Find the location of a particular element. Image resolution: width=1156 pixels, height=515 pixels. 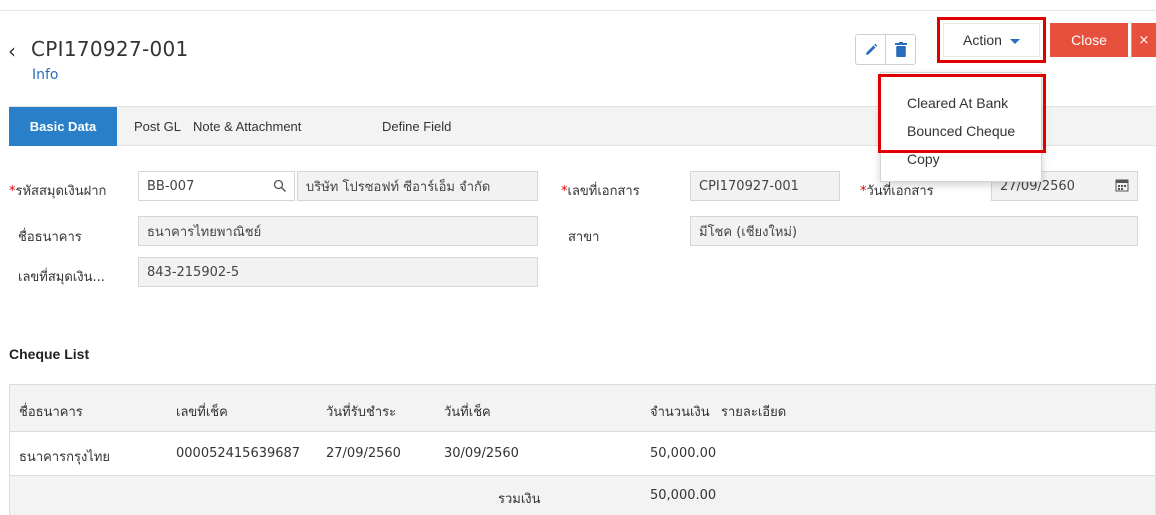

company-value: บริษัท โปรซอฟท์ ซีอาร์เอ็ม จำกัด is located at coordinates (398, 187).